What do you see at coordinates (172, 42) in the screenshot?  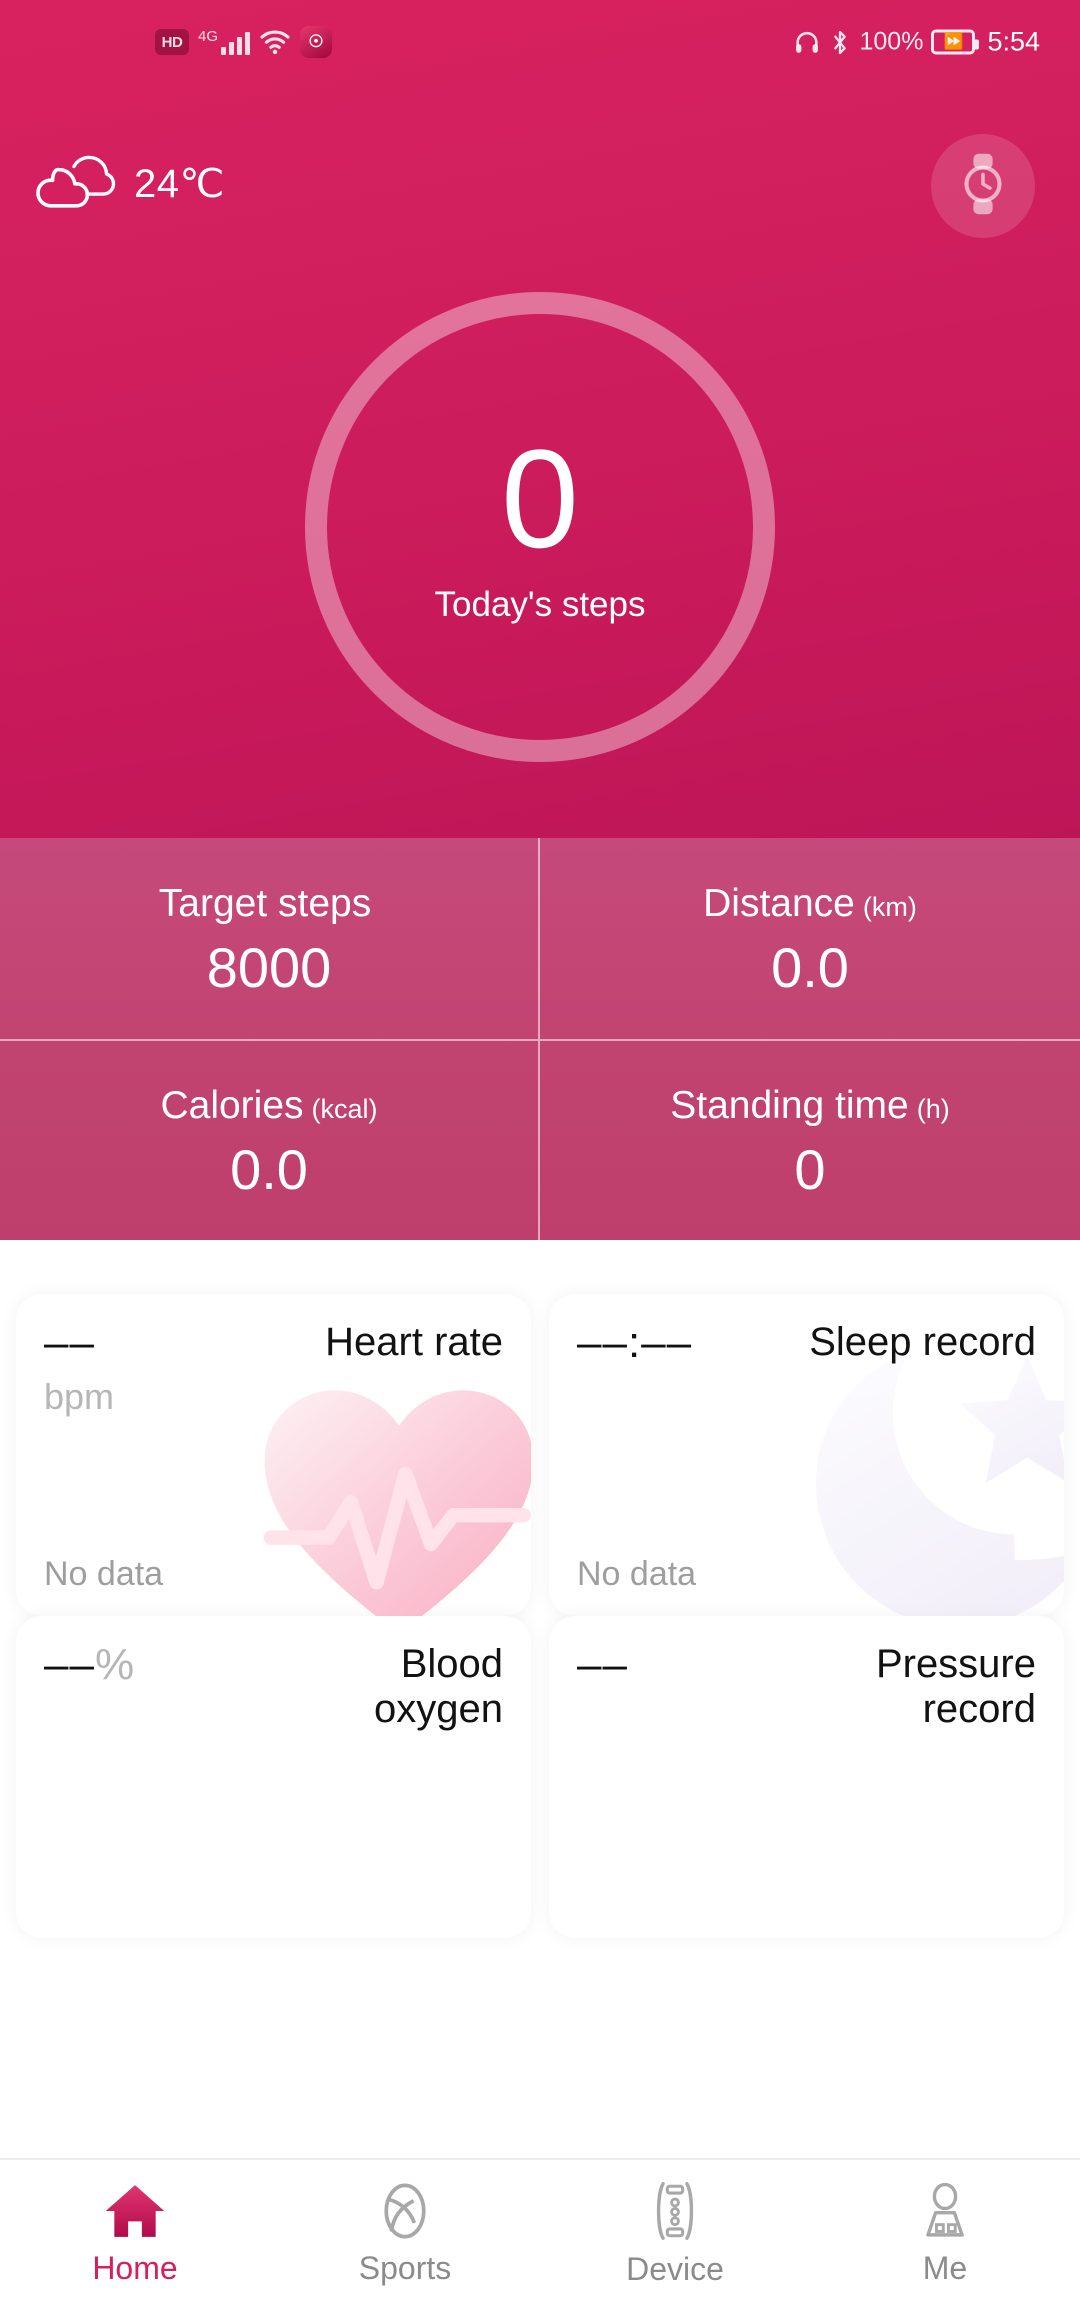 I see `hd-icon: HD` at bounding box center [172, 42].